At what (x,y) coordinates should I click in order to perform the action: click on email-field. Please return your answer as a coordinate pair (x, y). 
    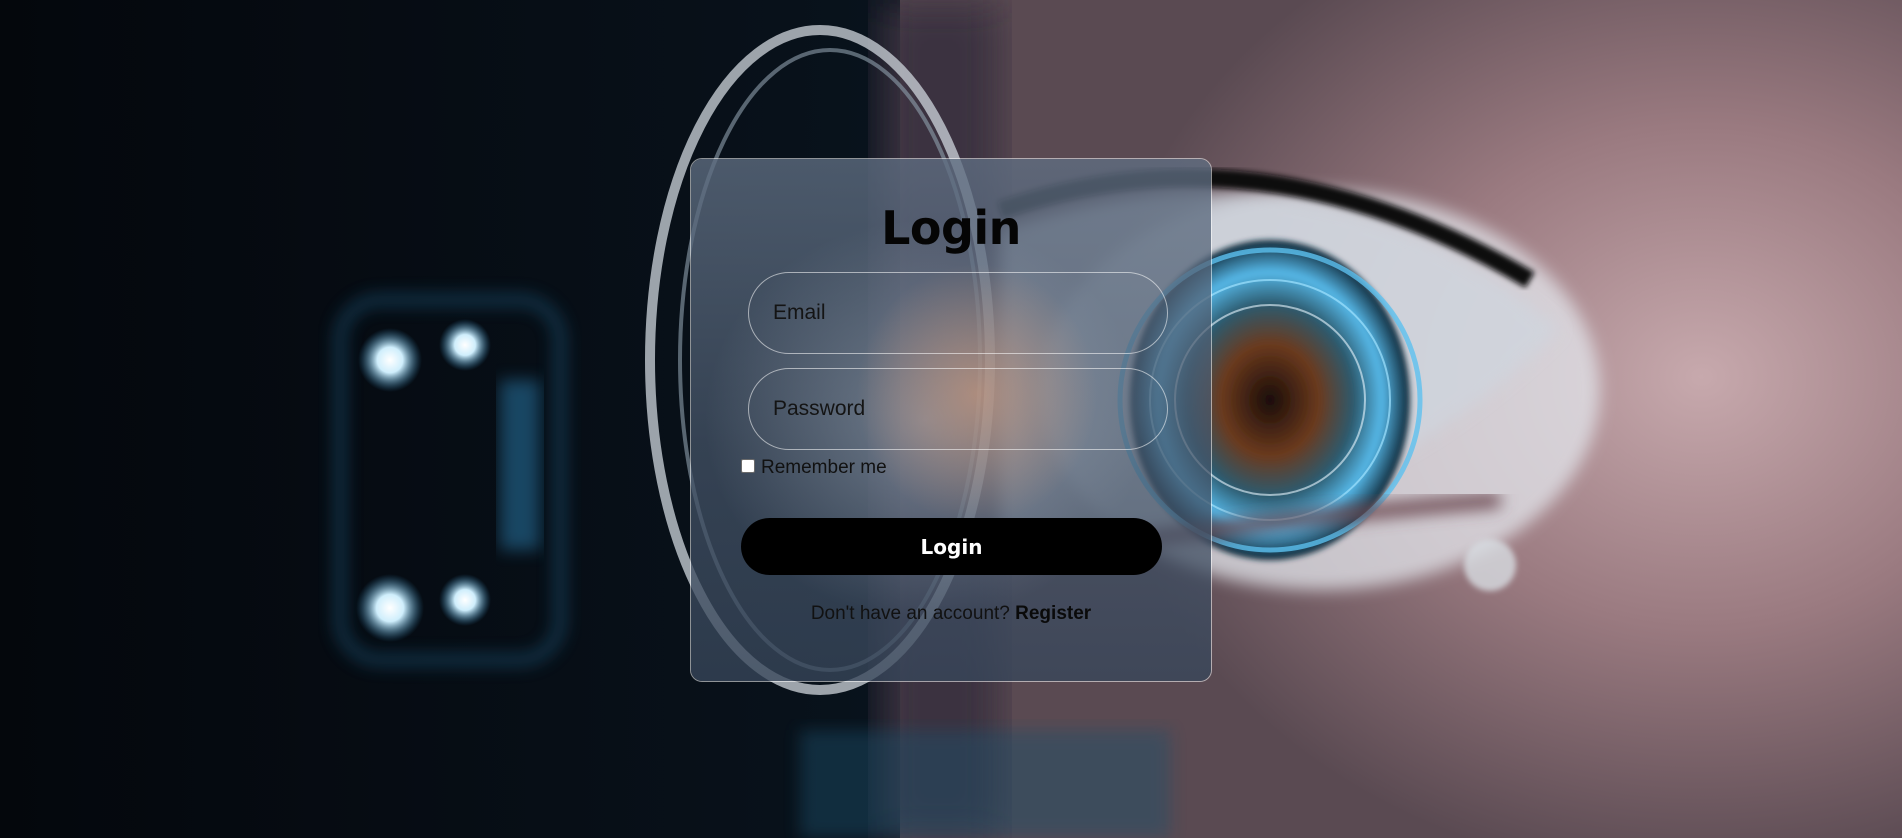
    Looking at the image, I should click on (958, 313).